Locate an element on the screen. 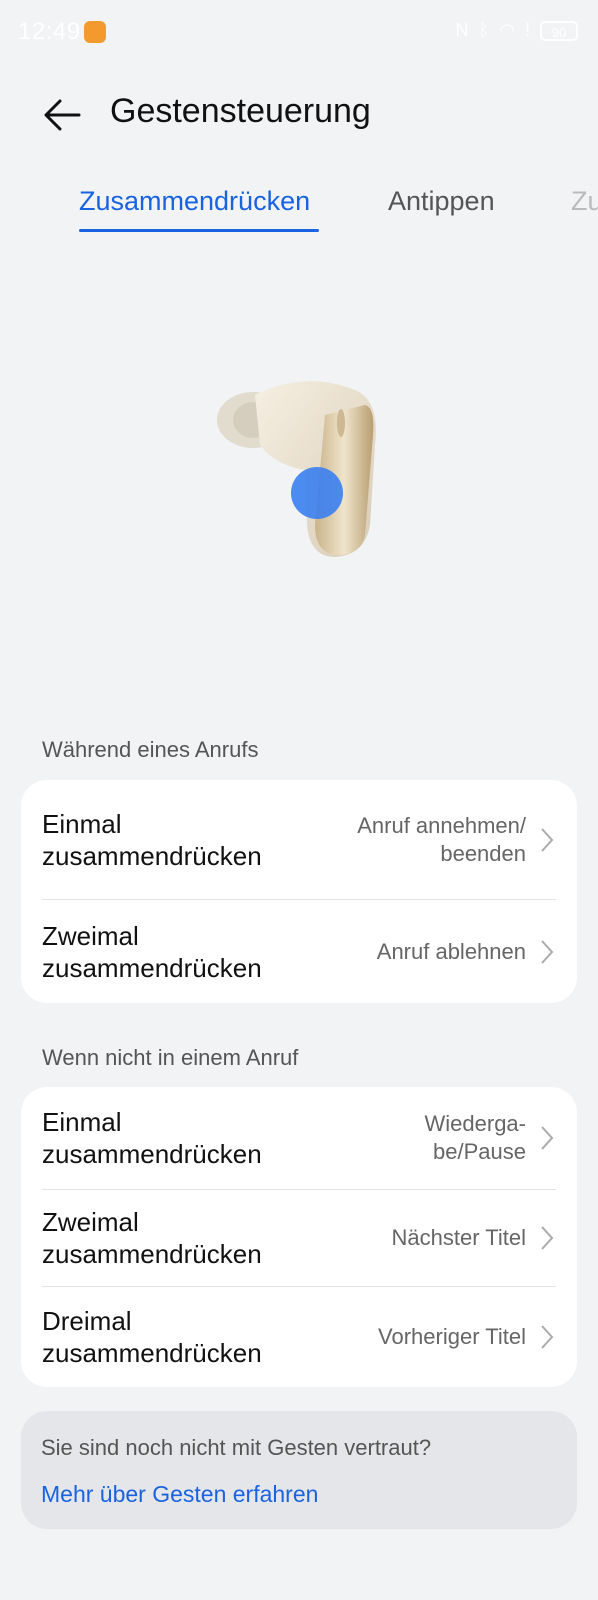  app-notification-icon is located at coordinates (95, 32).